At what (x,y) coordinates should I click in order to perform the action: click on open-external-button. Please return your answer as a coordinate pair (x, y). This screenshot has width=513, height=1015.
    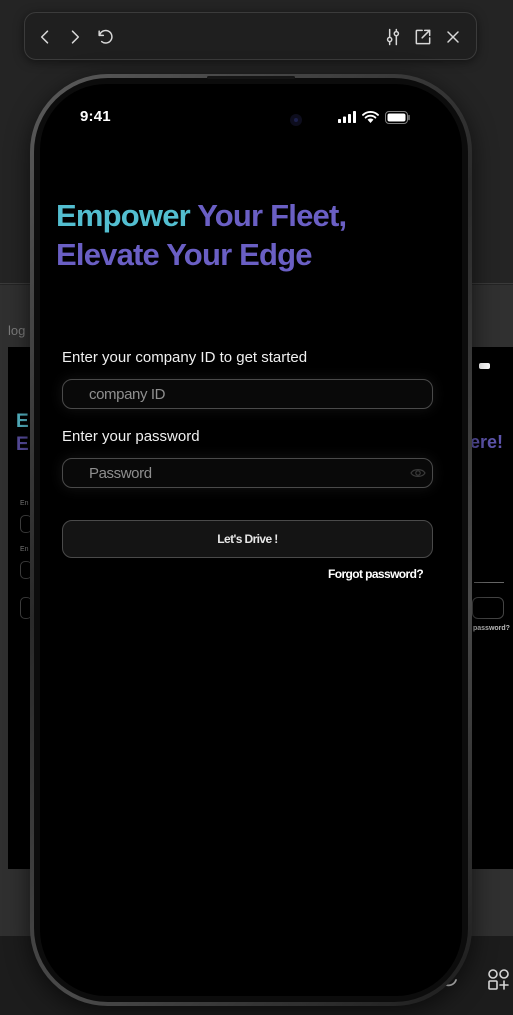
    Looking at the image, I should click on (423, 37).